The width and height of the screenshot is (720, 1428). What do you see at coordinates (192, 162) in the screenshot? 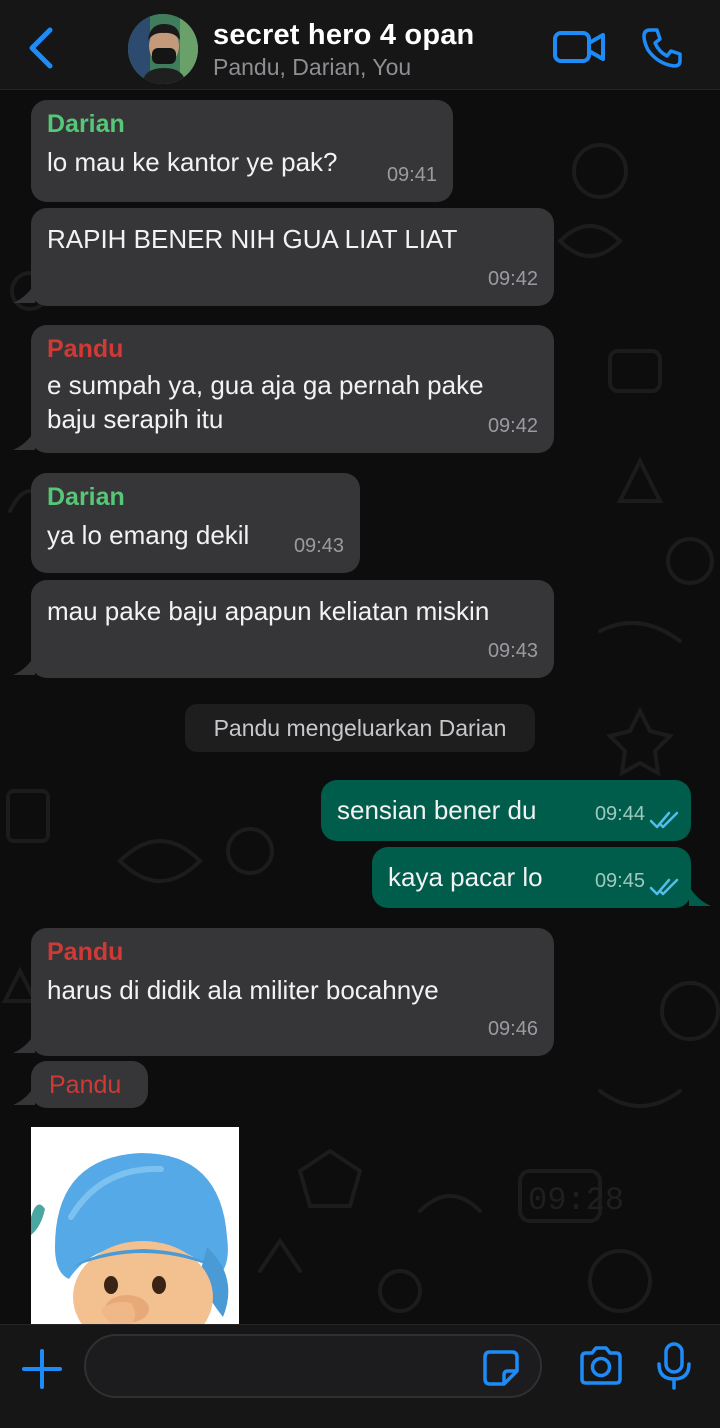
I see `message-text: lo mau ke kantor ye pak?` at bounding box center [192, 162].